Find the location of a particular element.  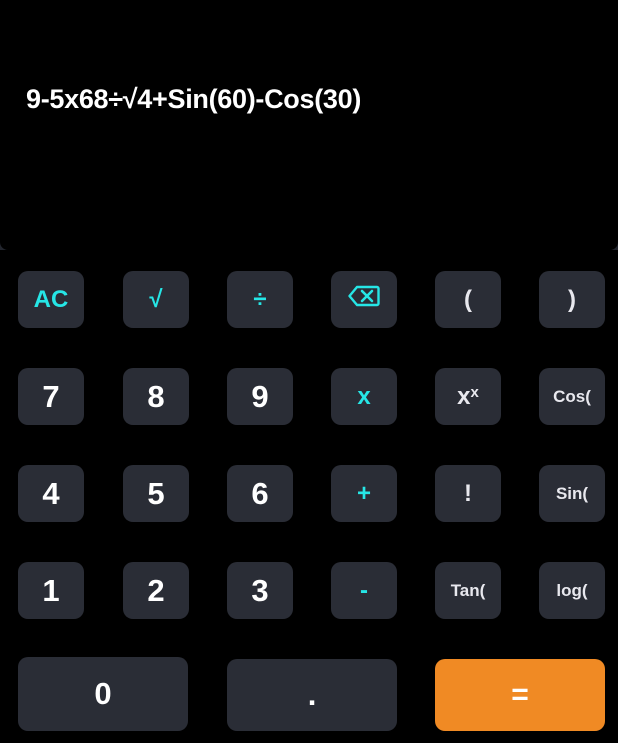

digit-1-button: 1 is located at coordinates (51, 590).